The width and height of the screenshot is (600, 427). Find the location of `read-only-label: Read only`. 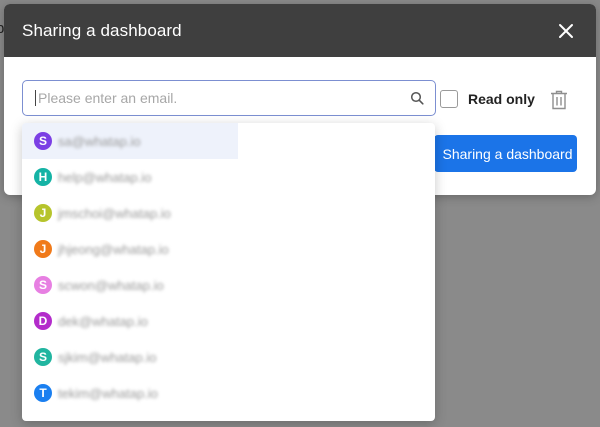

read-only-label: Read only is located at coordinates (501, 99).